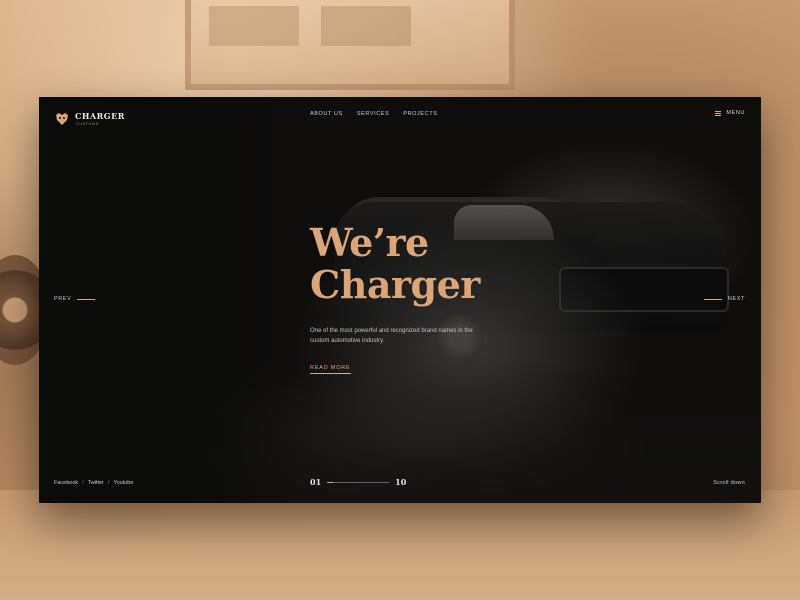 This screenshot has width=800, height=600. I want to click on hero-title-line2: Charger, so click(395, 284).